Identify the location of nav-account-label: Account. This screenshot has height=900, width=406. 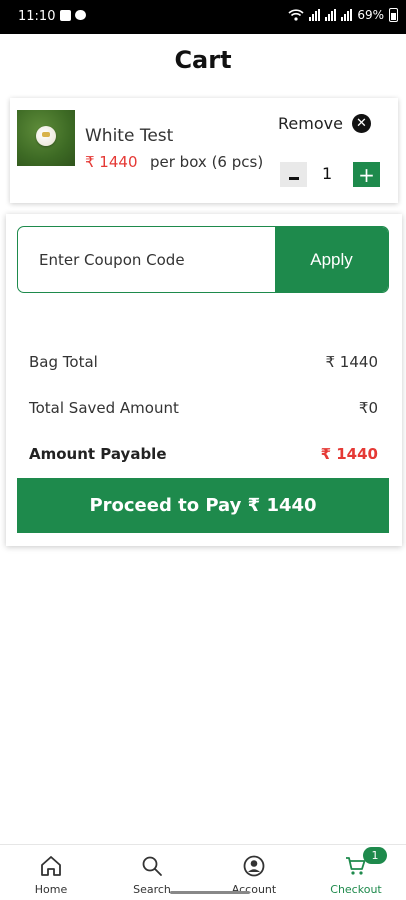
(254, 889).